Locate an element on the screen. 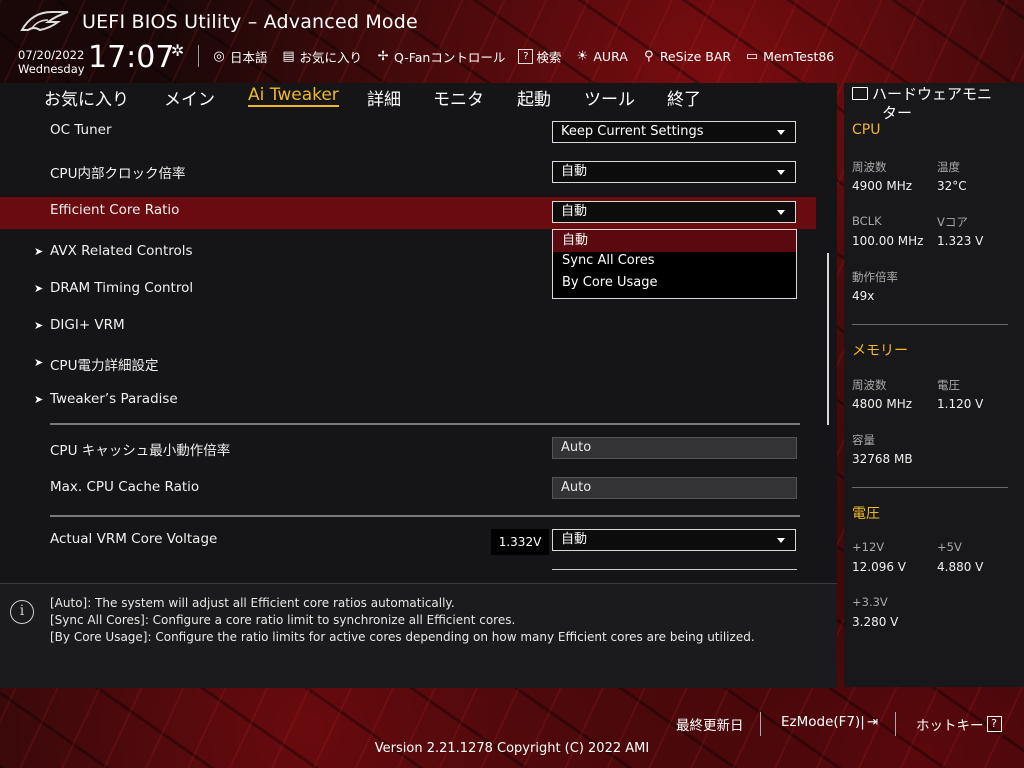 This screenshot has width=1024, height=768. oc-tuner-value: Keep Current Settings is located at coordinates (632, 131).